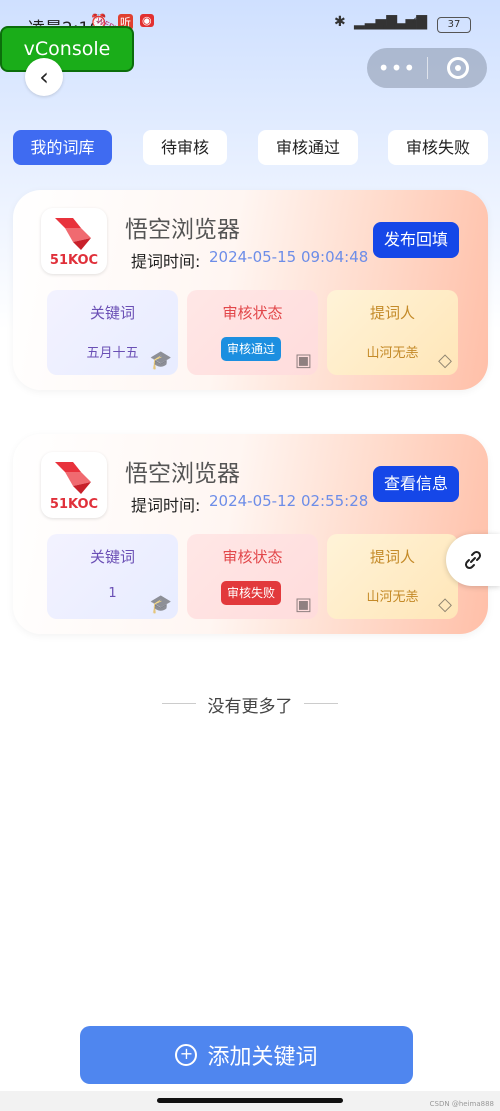 This screenshot has height=1111, width=500. Describe the element at coordinates (112, 332) in the screenshot. I see `keyword-cell: 关键词 五月十五 🎓` at that location.